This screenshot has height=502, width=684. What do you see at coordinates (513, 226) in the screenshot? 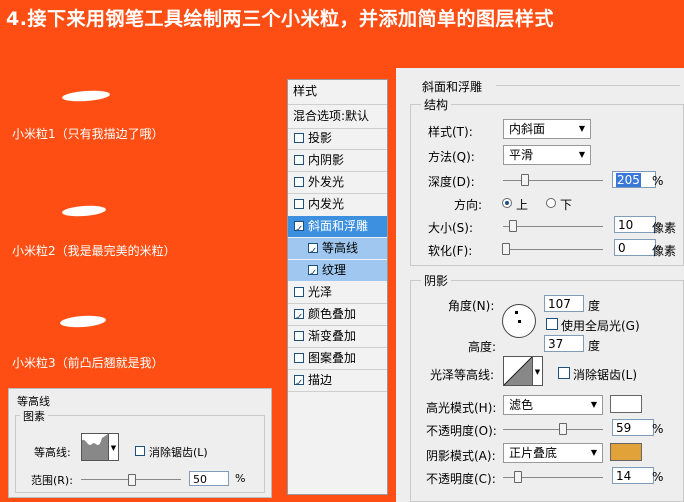
I see `size-slider-thumb` at bounding box center [513, 226].